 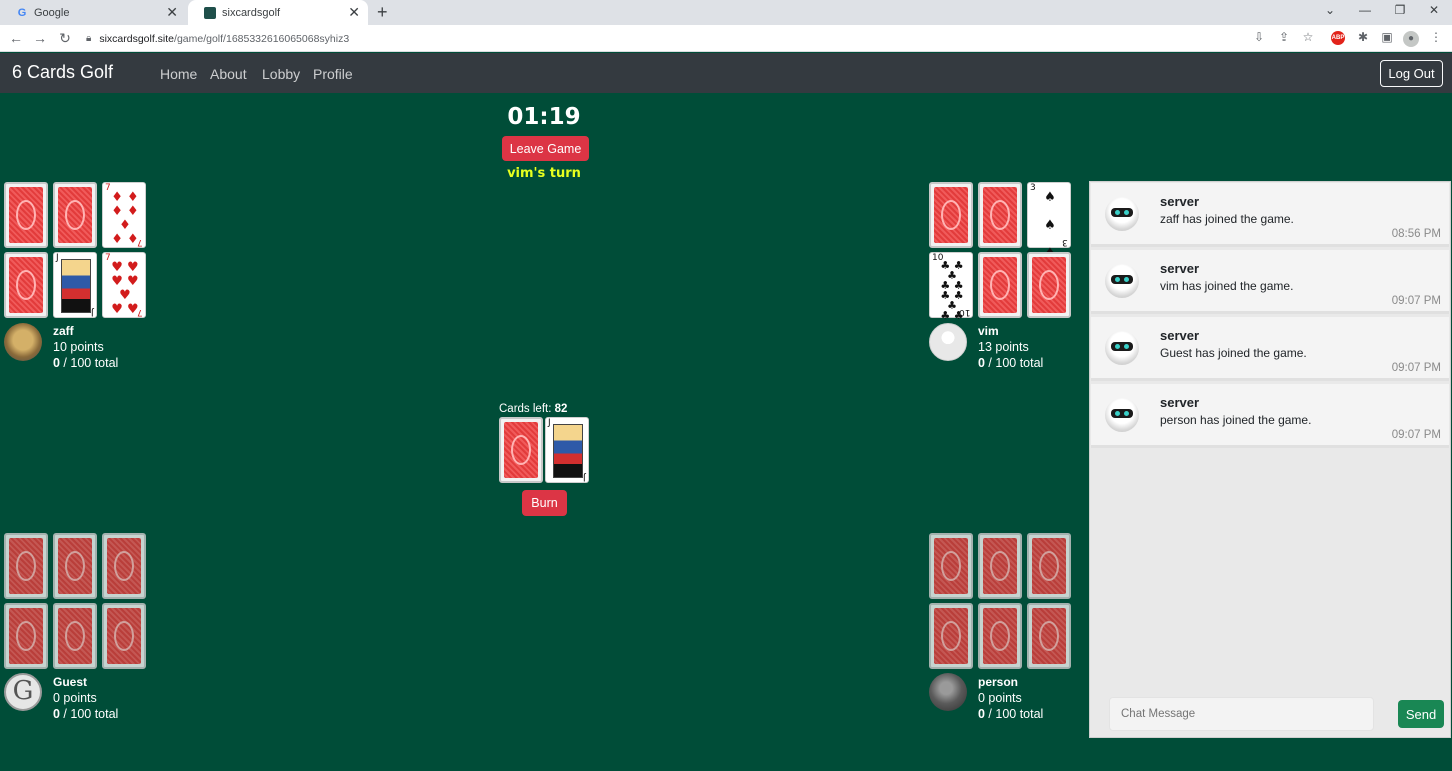 I want to click on lock-icon: 🔒︎, so click(x=89, y=38).